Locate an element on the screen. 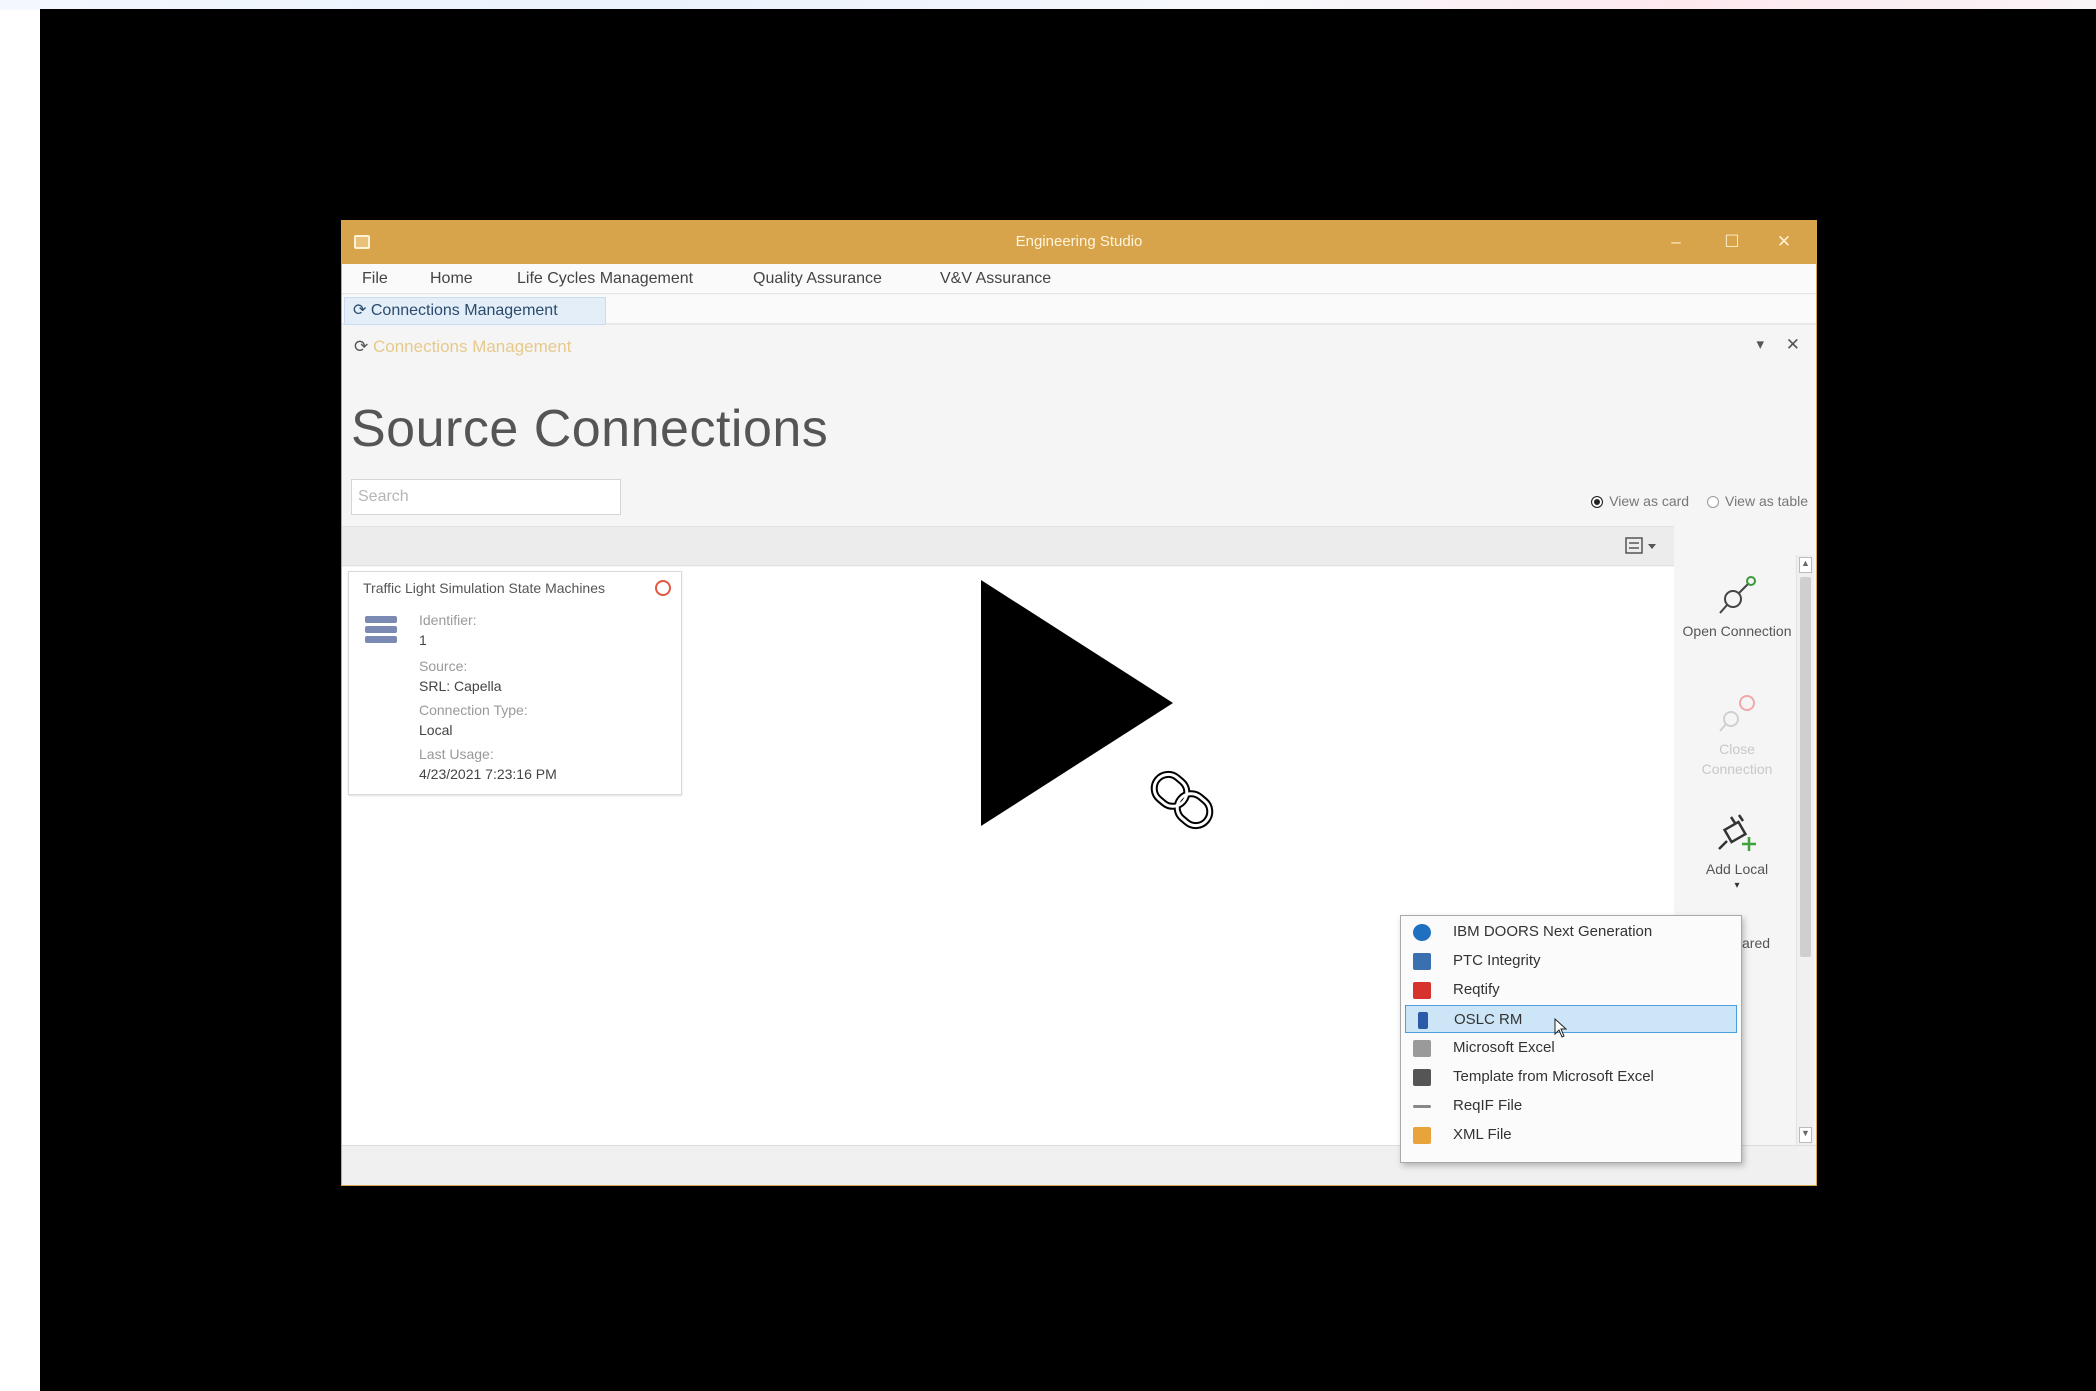 This screenshot has height=1391, width=2096. menu-item-ibm-doors: IBM DOORS Next Generation is located at coordinates (1571, 932).